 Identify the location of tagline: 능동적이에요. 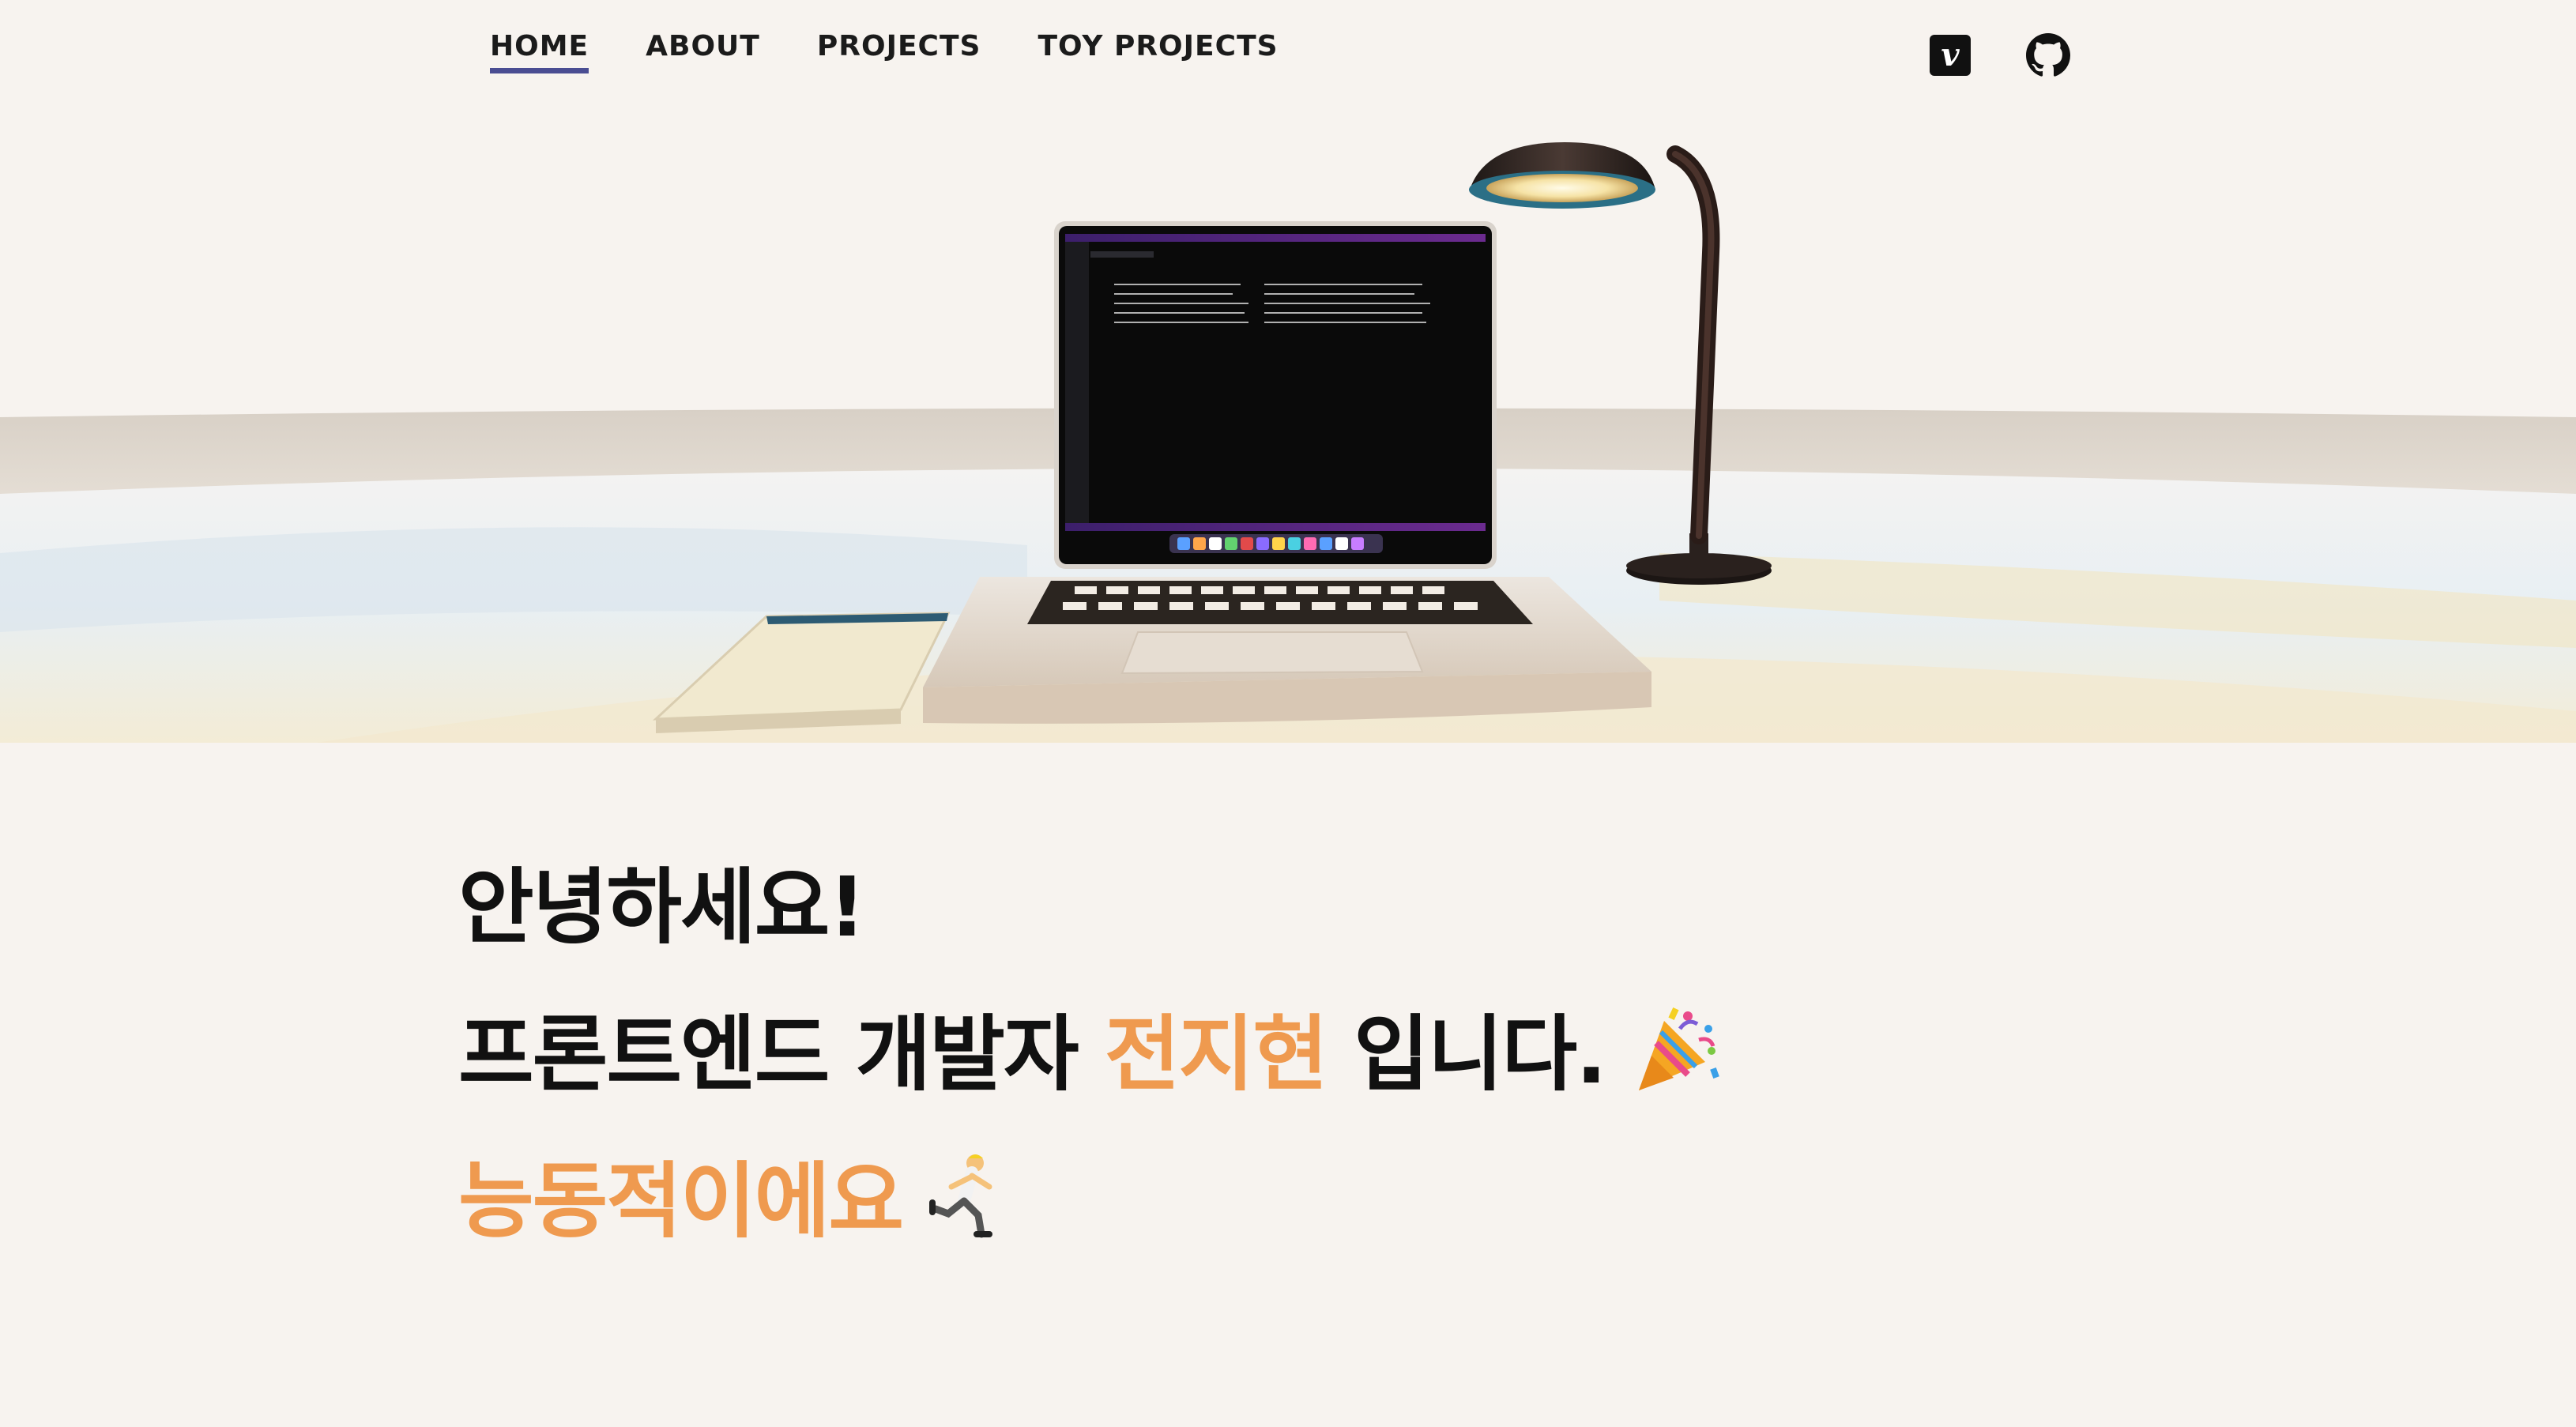
(681, 1201).